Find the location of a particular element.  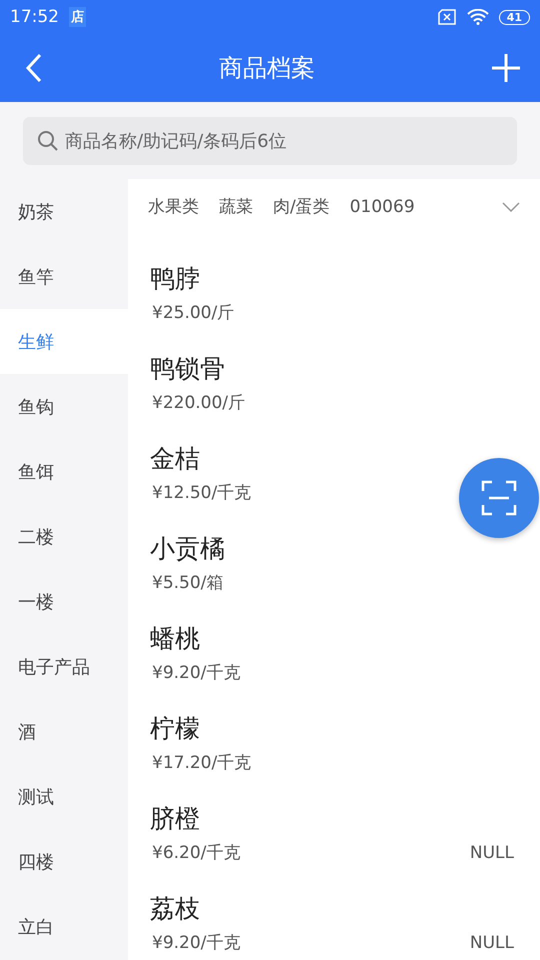

product-name: 柠檬 is located at coordinates (175, 729).